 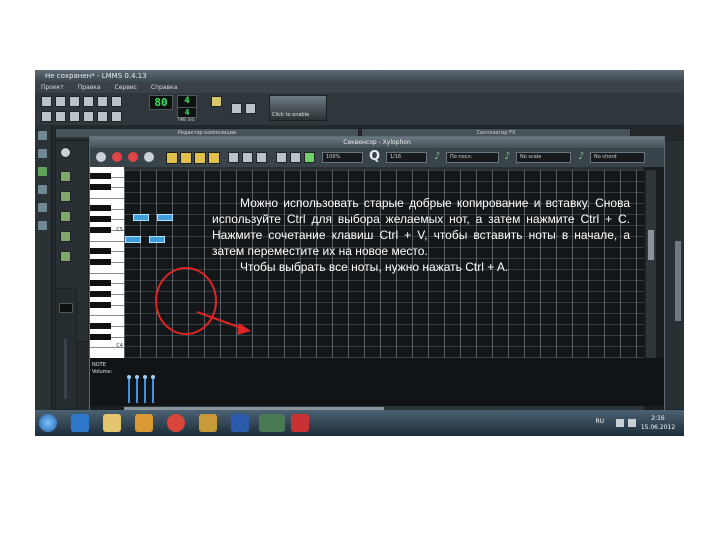 I want to click on play-song-icon, so click(x=65, y=152).